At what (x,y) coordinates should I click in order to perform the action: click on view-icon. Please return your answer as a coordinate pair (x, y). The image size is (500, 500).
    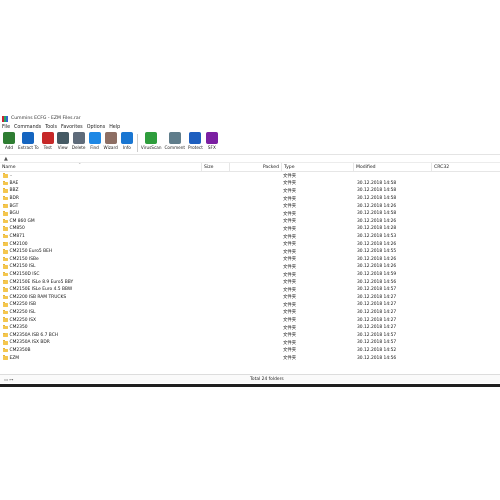
    Looking at the image, I should click on (62, 138).